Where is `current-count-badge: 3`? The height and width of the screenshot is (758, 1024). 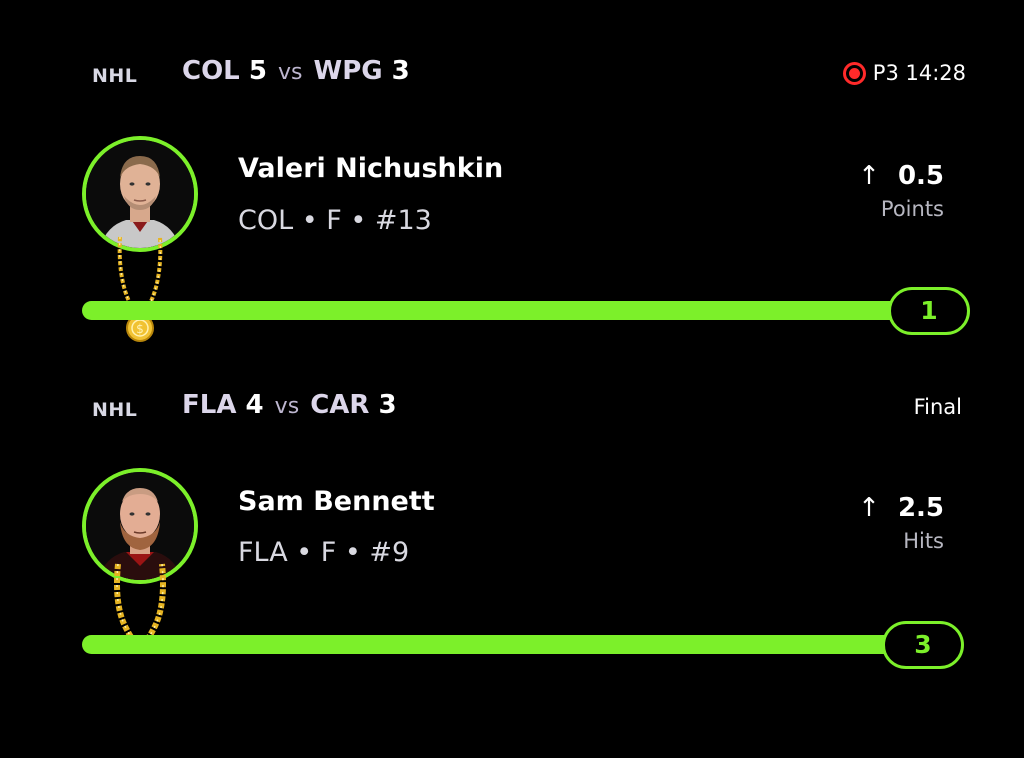 current-count-badge: 3 is located at coordinates (923, 645).